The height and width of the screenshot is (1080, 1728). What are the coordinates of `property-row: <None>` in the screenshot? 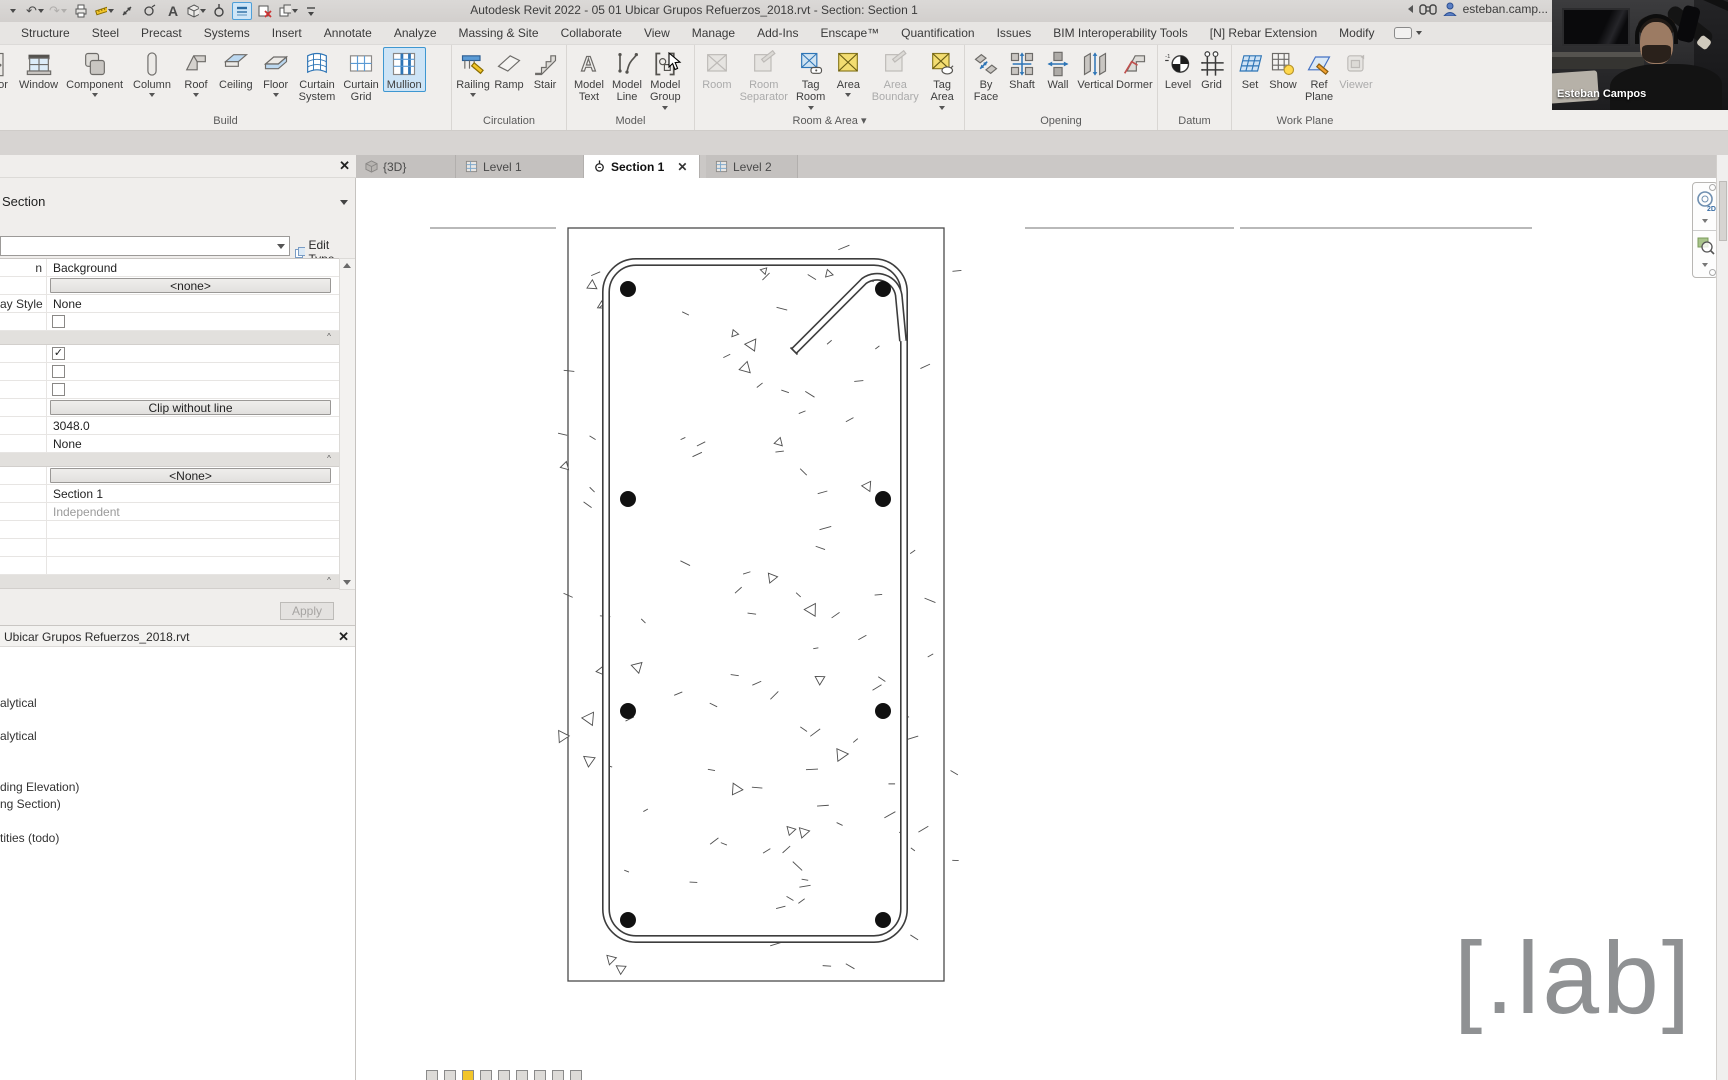 It's located at (169, 476).